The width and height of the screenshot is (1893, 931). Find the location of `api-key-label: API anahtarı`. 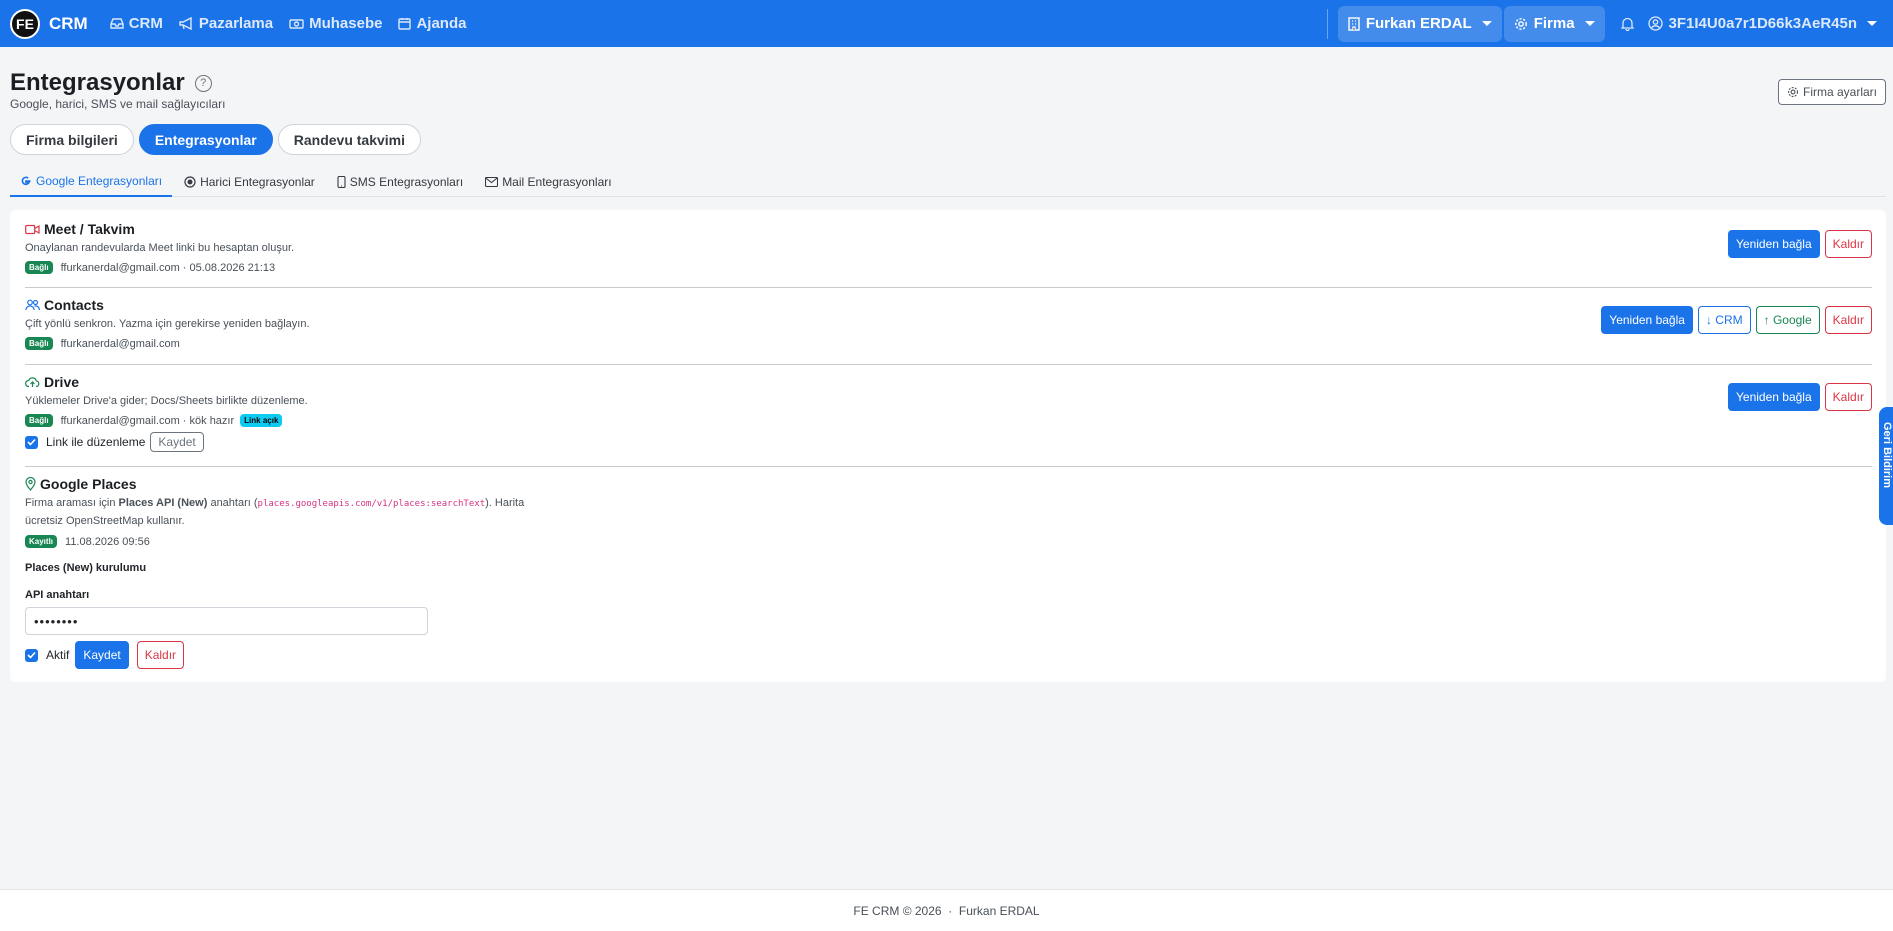

api-key-label: API anahtarı is located at coordinates (57, 595).